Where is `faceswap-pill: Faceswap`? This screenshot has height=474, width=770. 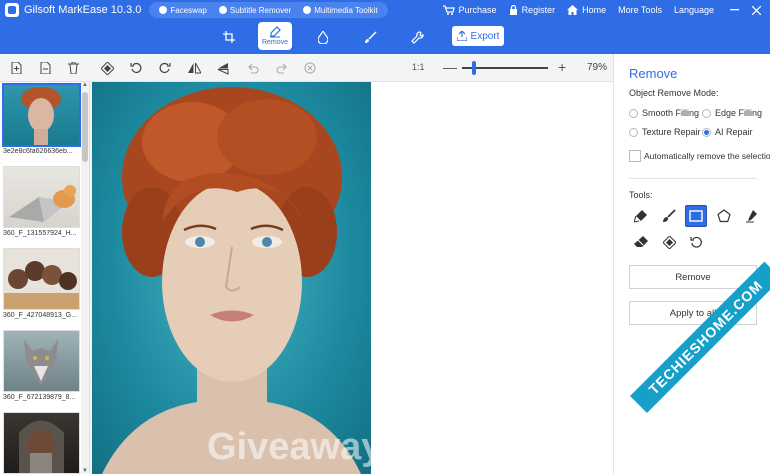
faceswap-pill: Faceswap is located at coordinates (182, 10).